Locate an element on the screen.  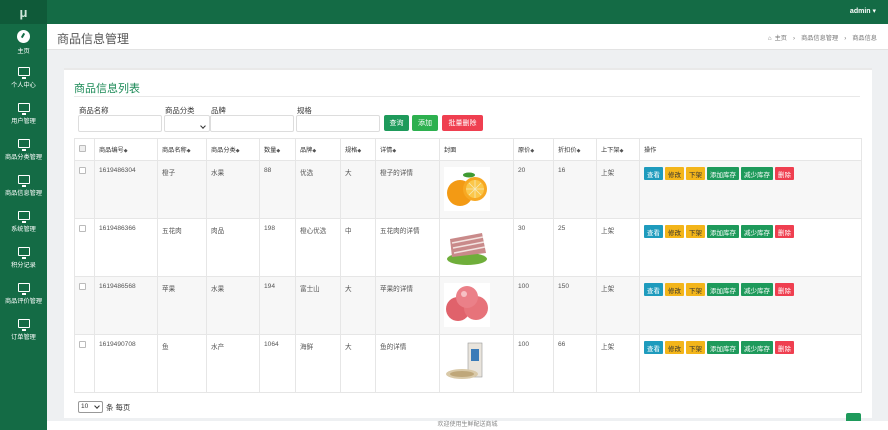
cell-status: 上架 is located at coordinates (618, 305).